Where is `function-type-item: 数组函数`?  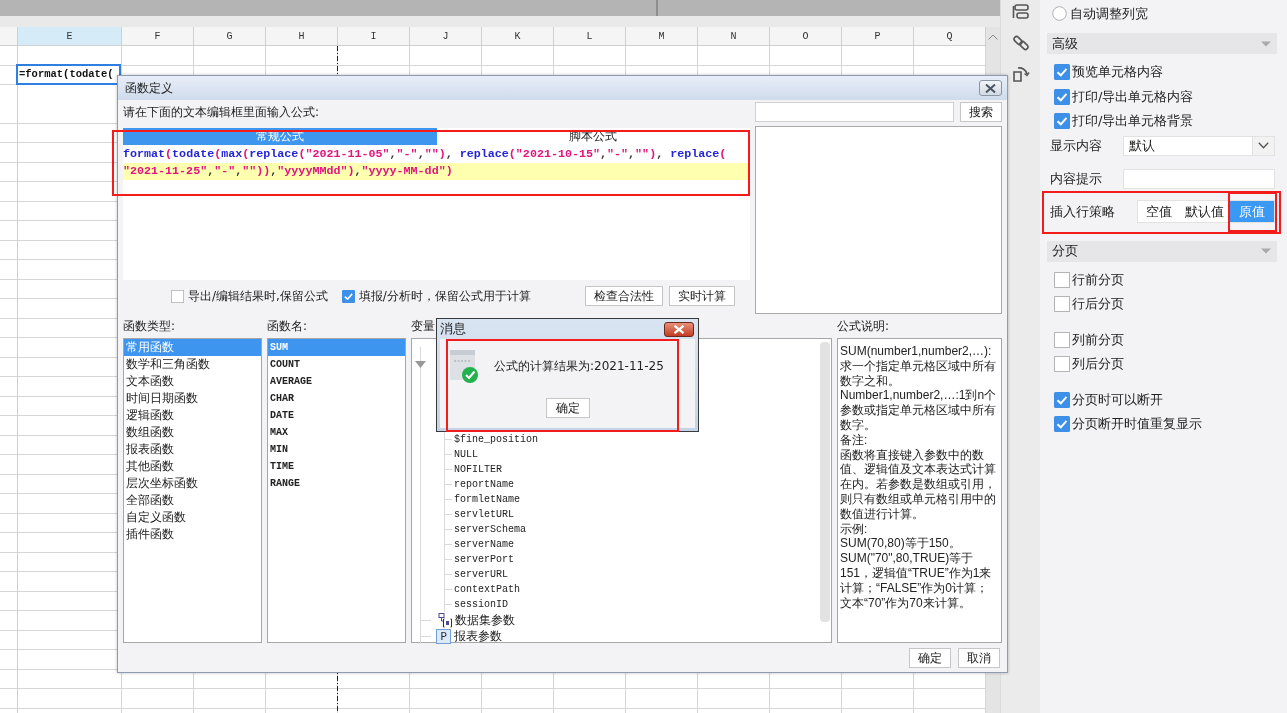
function-type-item: 数组函数 is located at coordinates (192, 432).